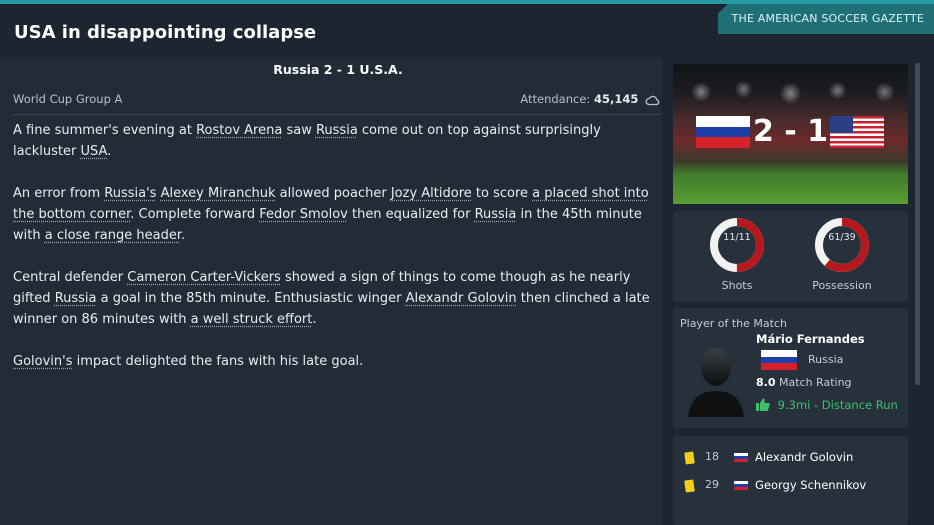 This screenshot has height=525, width=934. What do you see at coordinates (716, 382) in the screenshot?
I see `player-silhouette-icon` at bounding box center [716, 382].